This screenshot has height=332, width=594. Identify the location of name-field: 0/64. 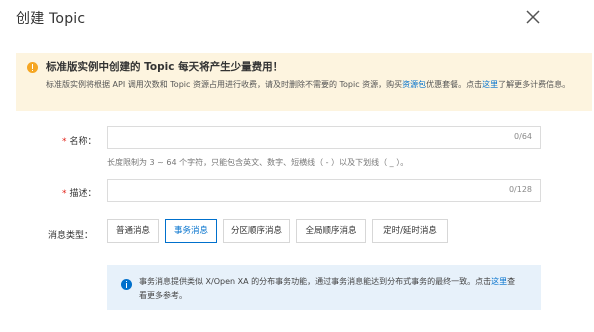
(324, 137).